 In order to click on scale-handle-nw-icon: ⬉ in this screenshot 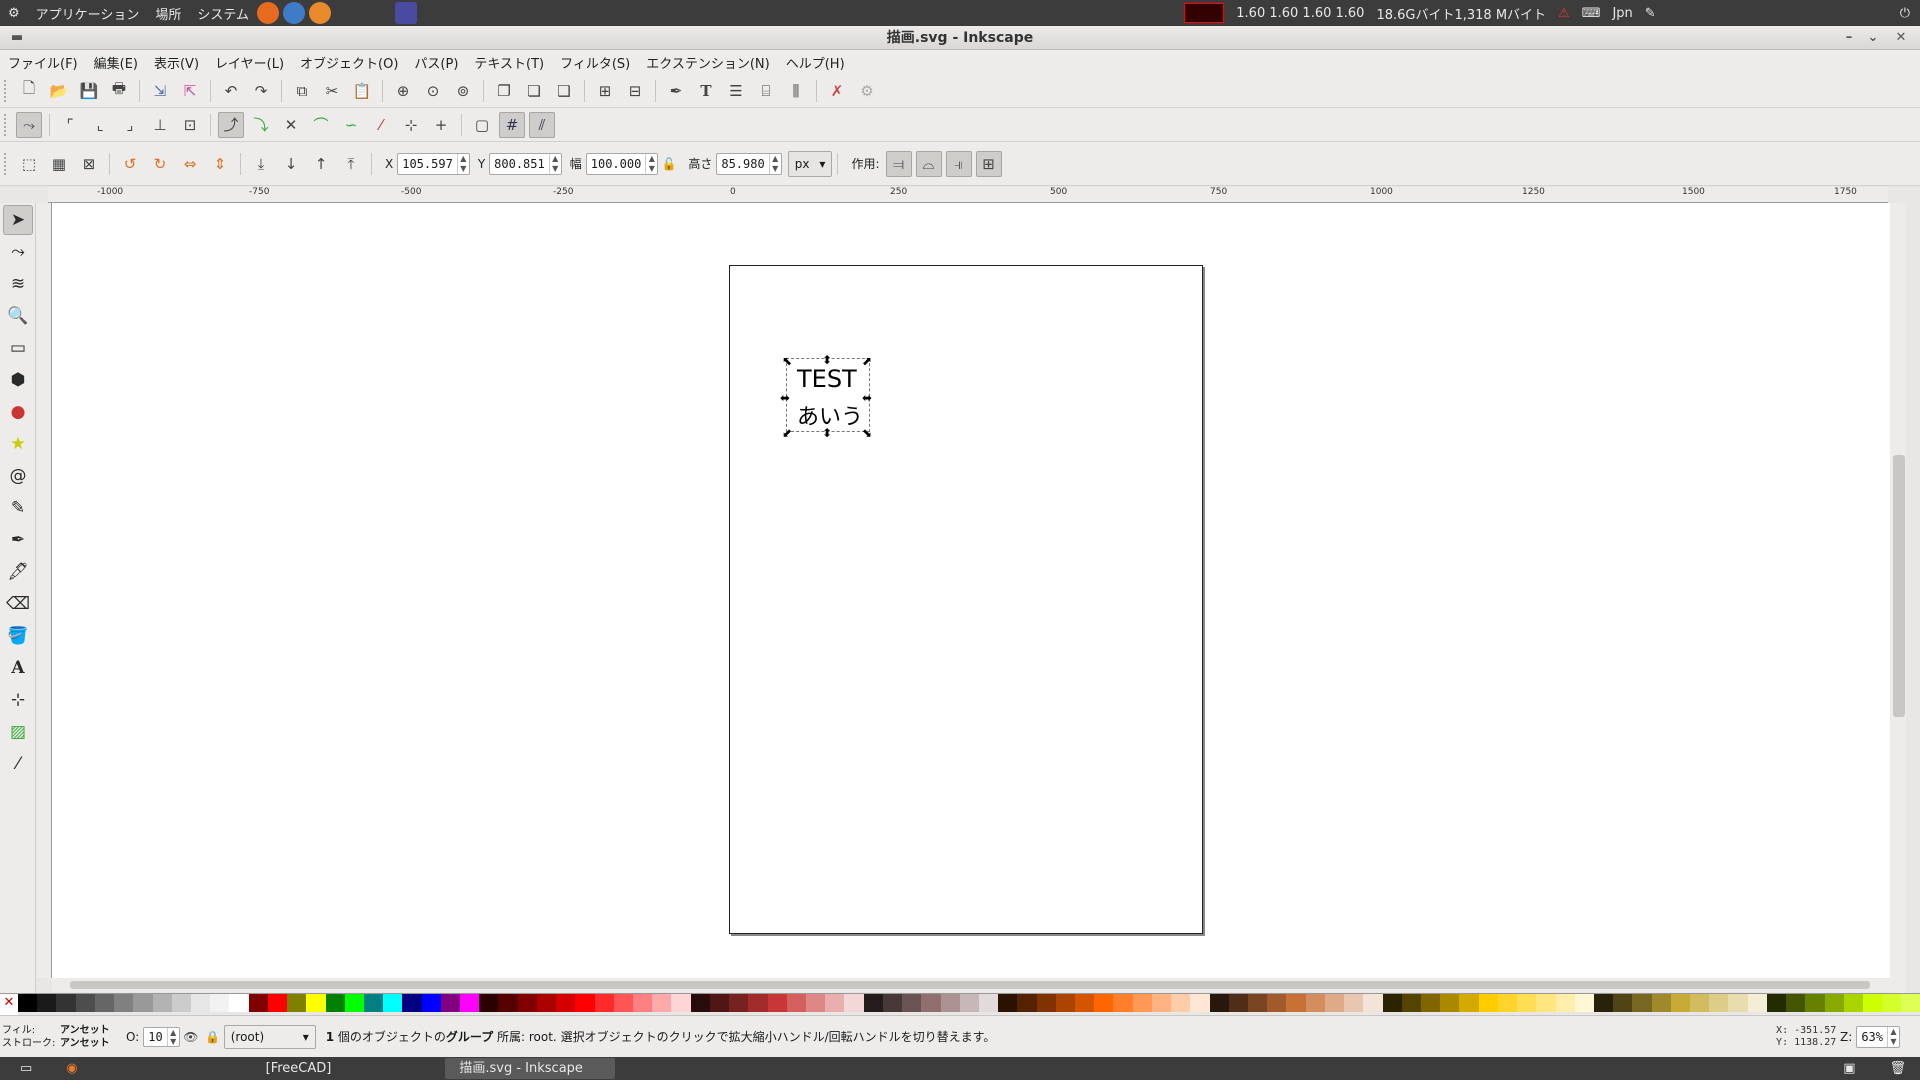, I will do `click(787, 361)`.